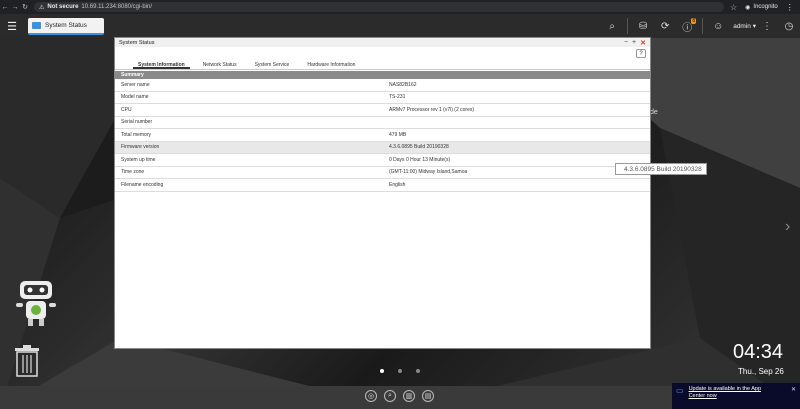  Describe the element at coordinates (767, 26) in the screenshot. I see `more-options-icon: ⋮` at that location.